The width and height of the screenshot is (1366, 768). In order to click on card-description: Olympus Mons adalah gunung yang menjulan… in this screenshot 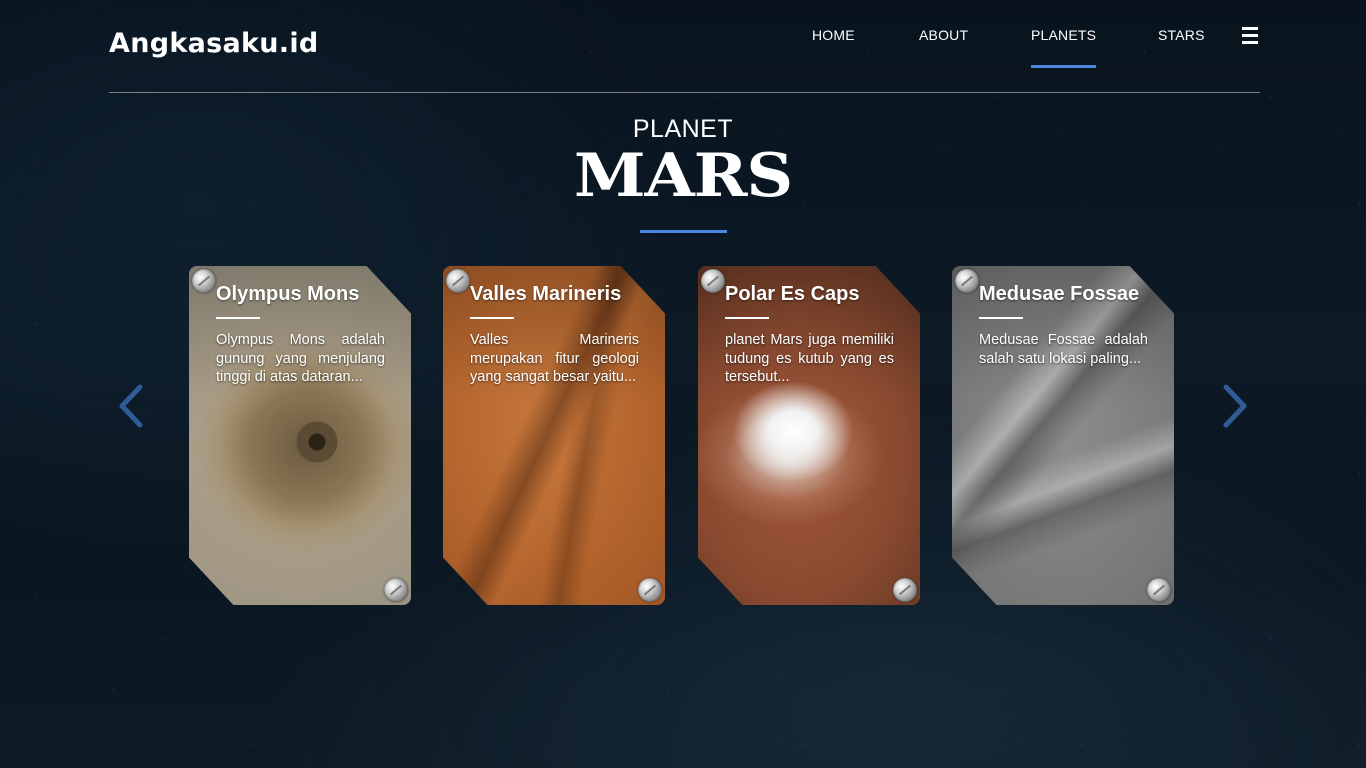, I will do `click(300, 358)`.